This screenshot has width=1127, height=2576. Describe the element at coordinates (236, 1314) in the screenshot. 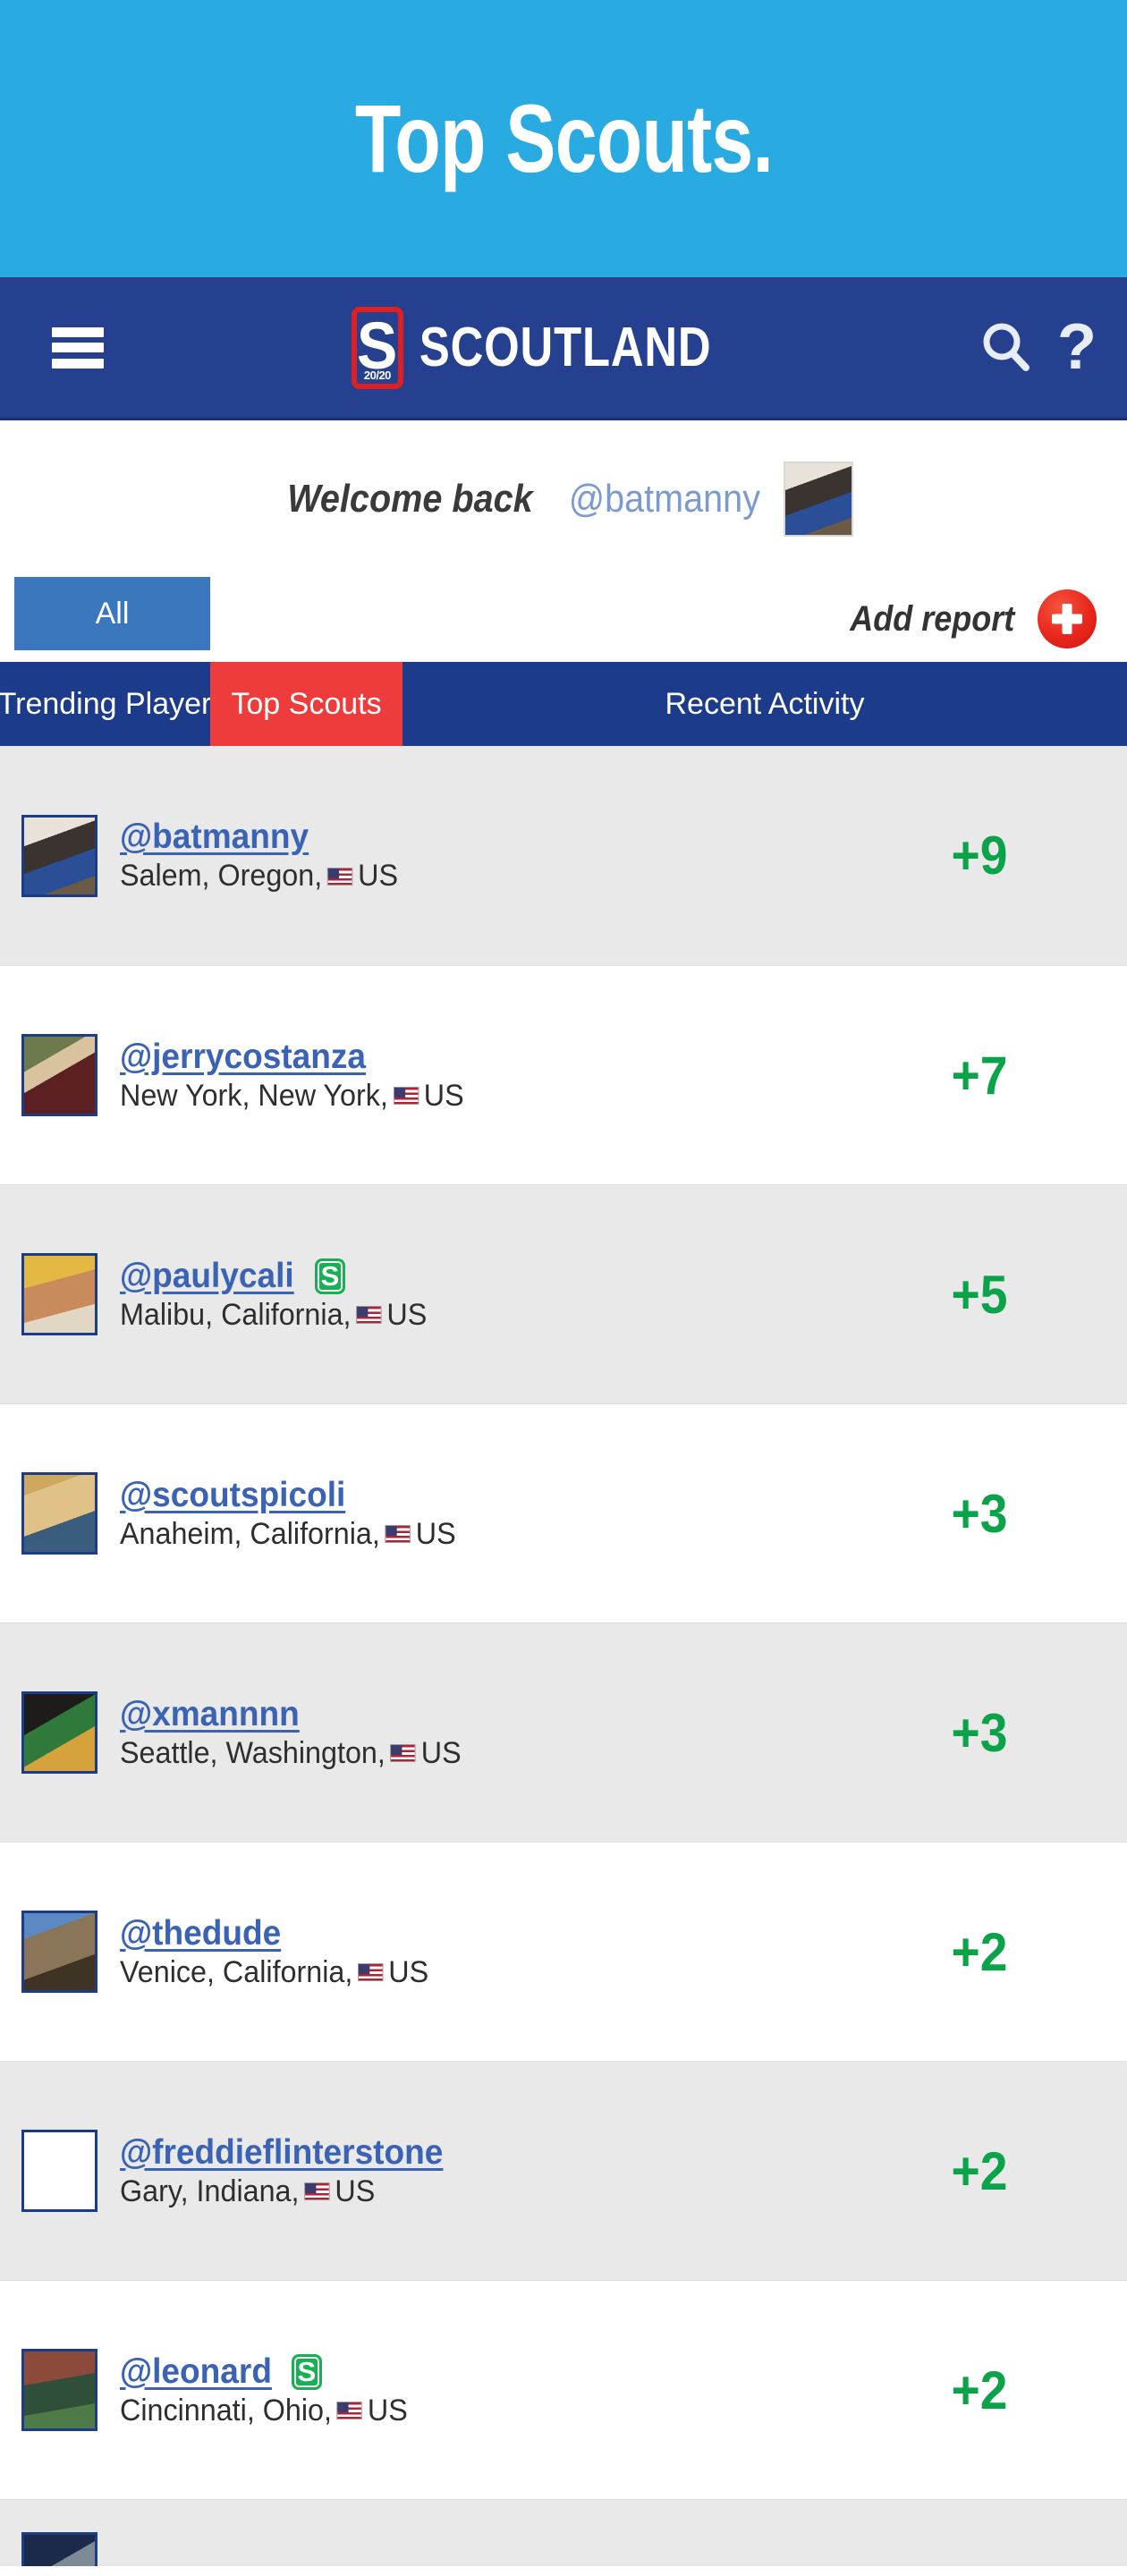

I see `location-text: Malibu, California,` at that location.